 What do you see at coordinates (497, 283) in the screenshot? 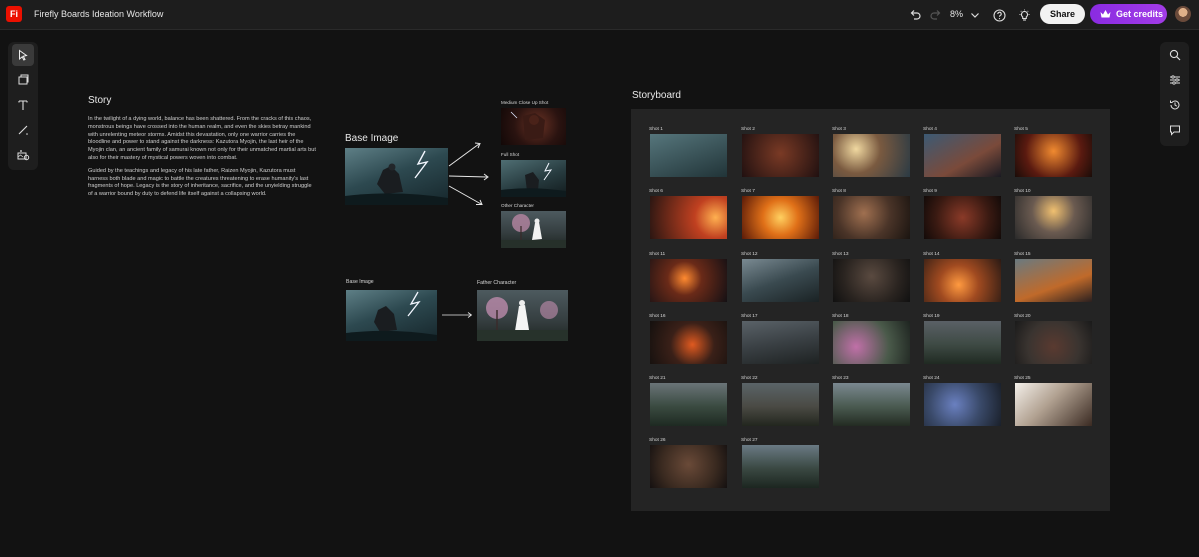
I see `father-character-label: Father Character` at bounding box center [497, 283].